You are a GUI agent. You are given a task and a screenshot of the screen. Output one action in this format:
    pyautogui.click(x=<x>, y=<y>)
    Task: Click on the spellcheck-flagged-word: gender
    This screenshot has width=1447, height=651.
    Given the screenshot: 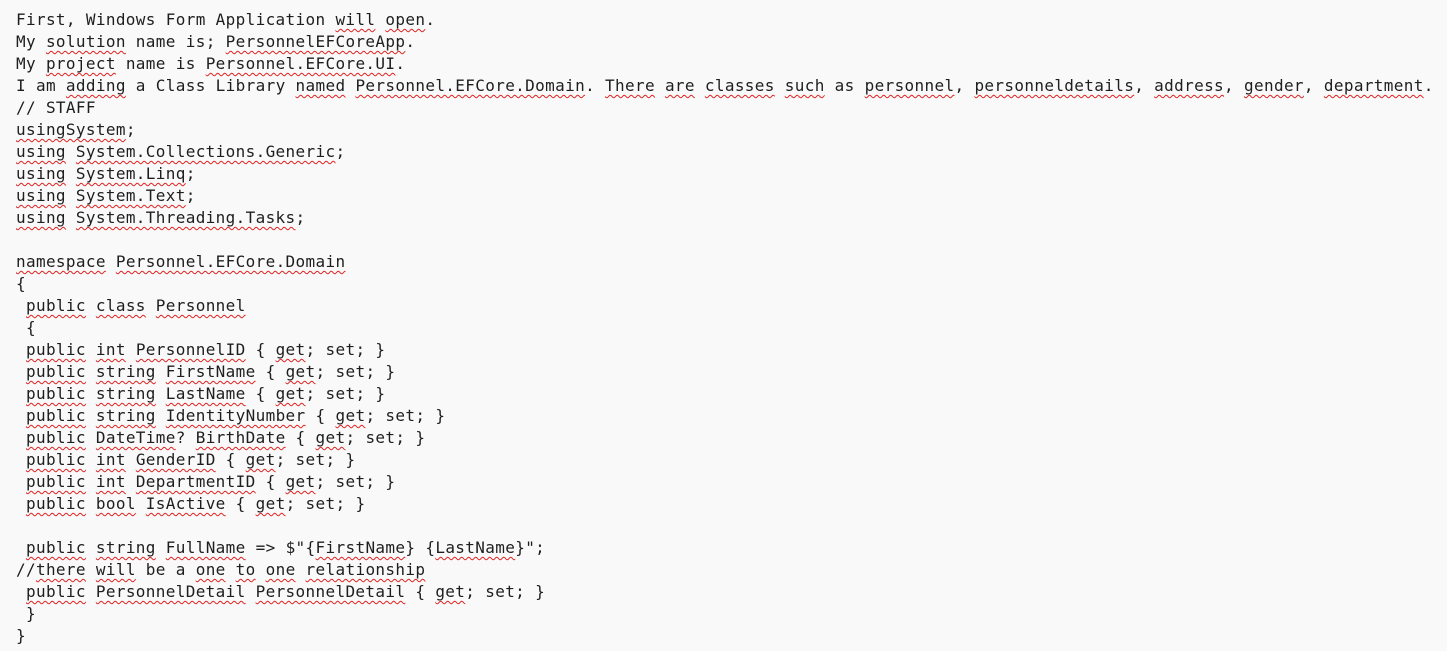 What is the action you would take?
    pyautogui.click(x=1274, y=85)
    